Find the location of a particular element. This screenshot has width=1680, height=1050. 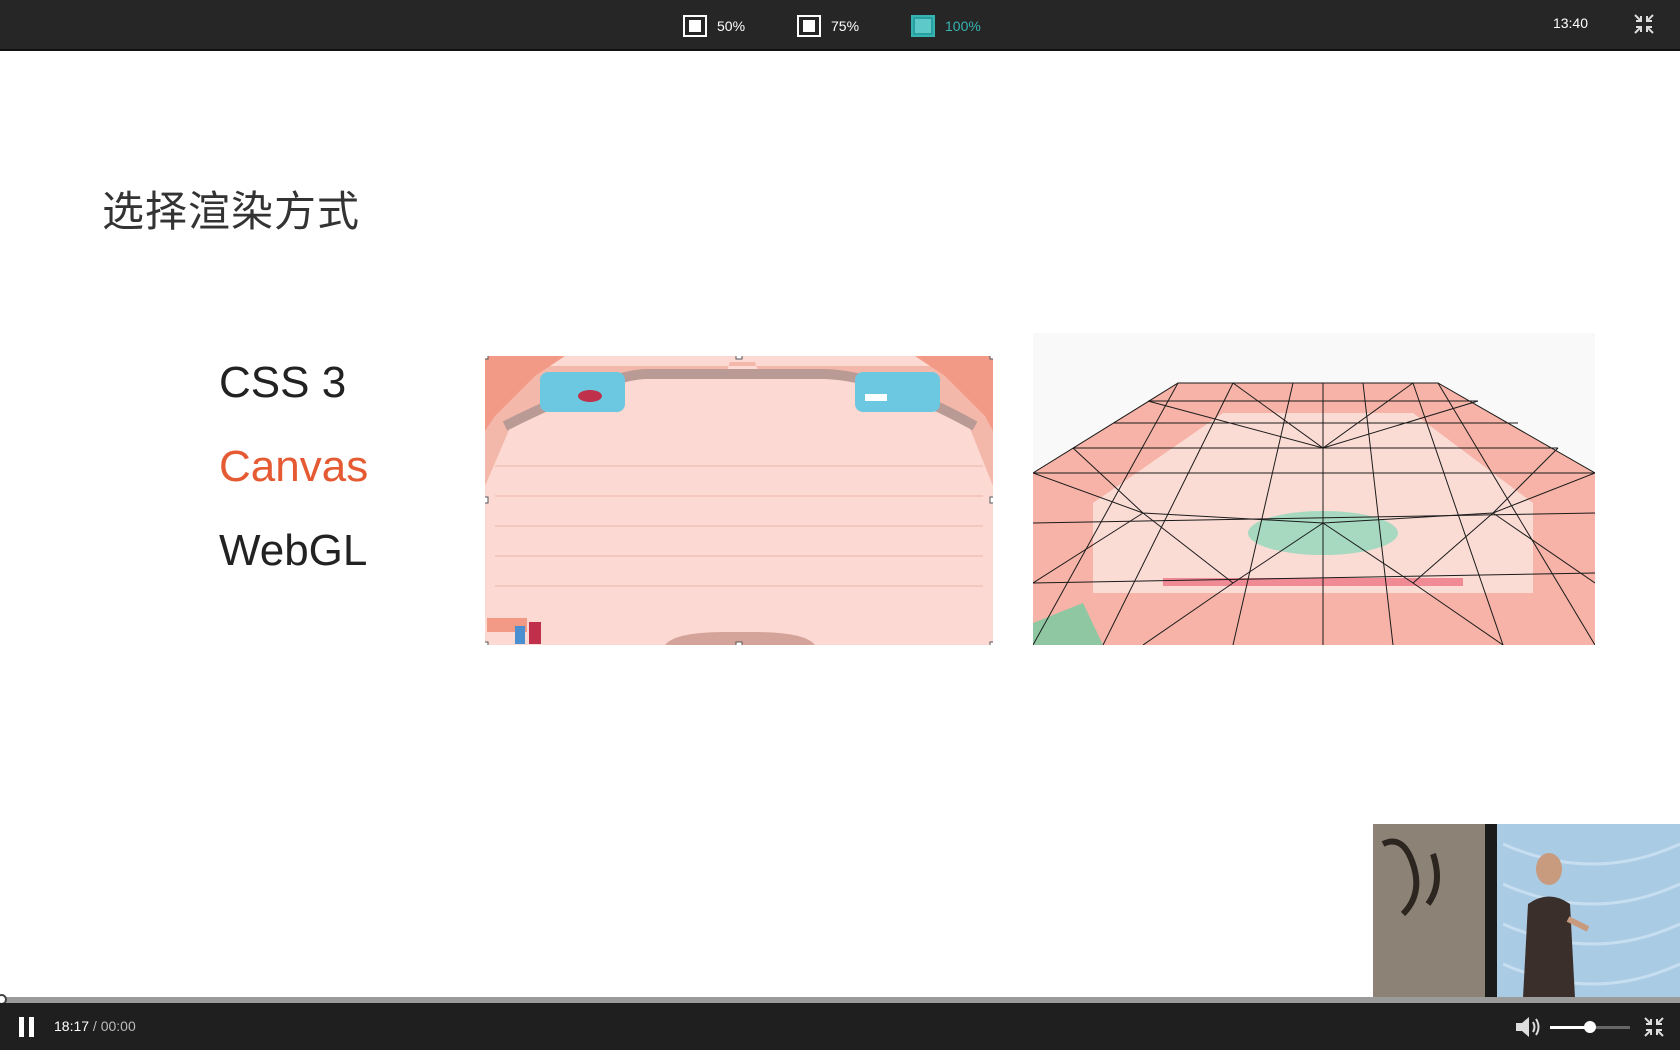

current-time: 18:17 is located at coordinates (72, 1026).